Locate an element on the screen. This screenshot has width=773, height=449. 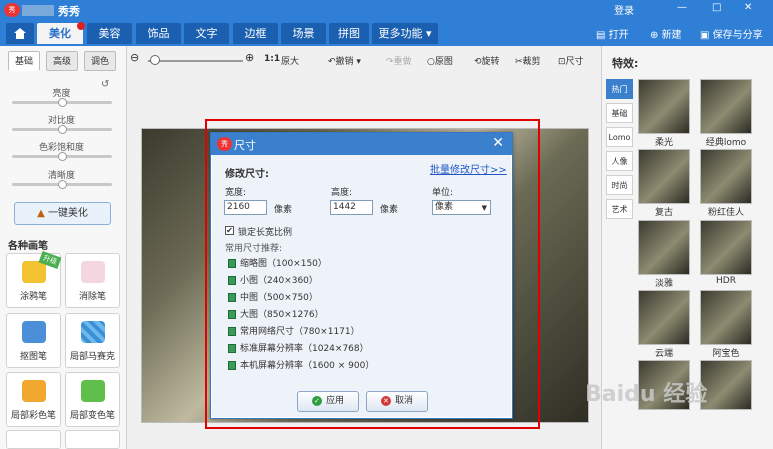
undo-button: ↶撤销 ▾ is located at coordinates (344, 60).